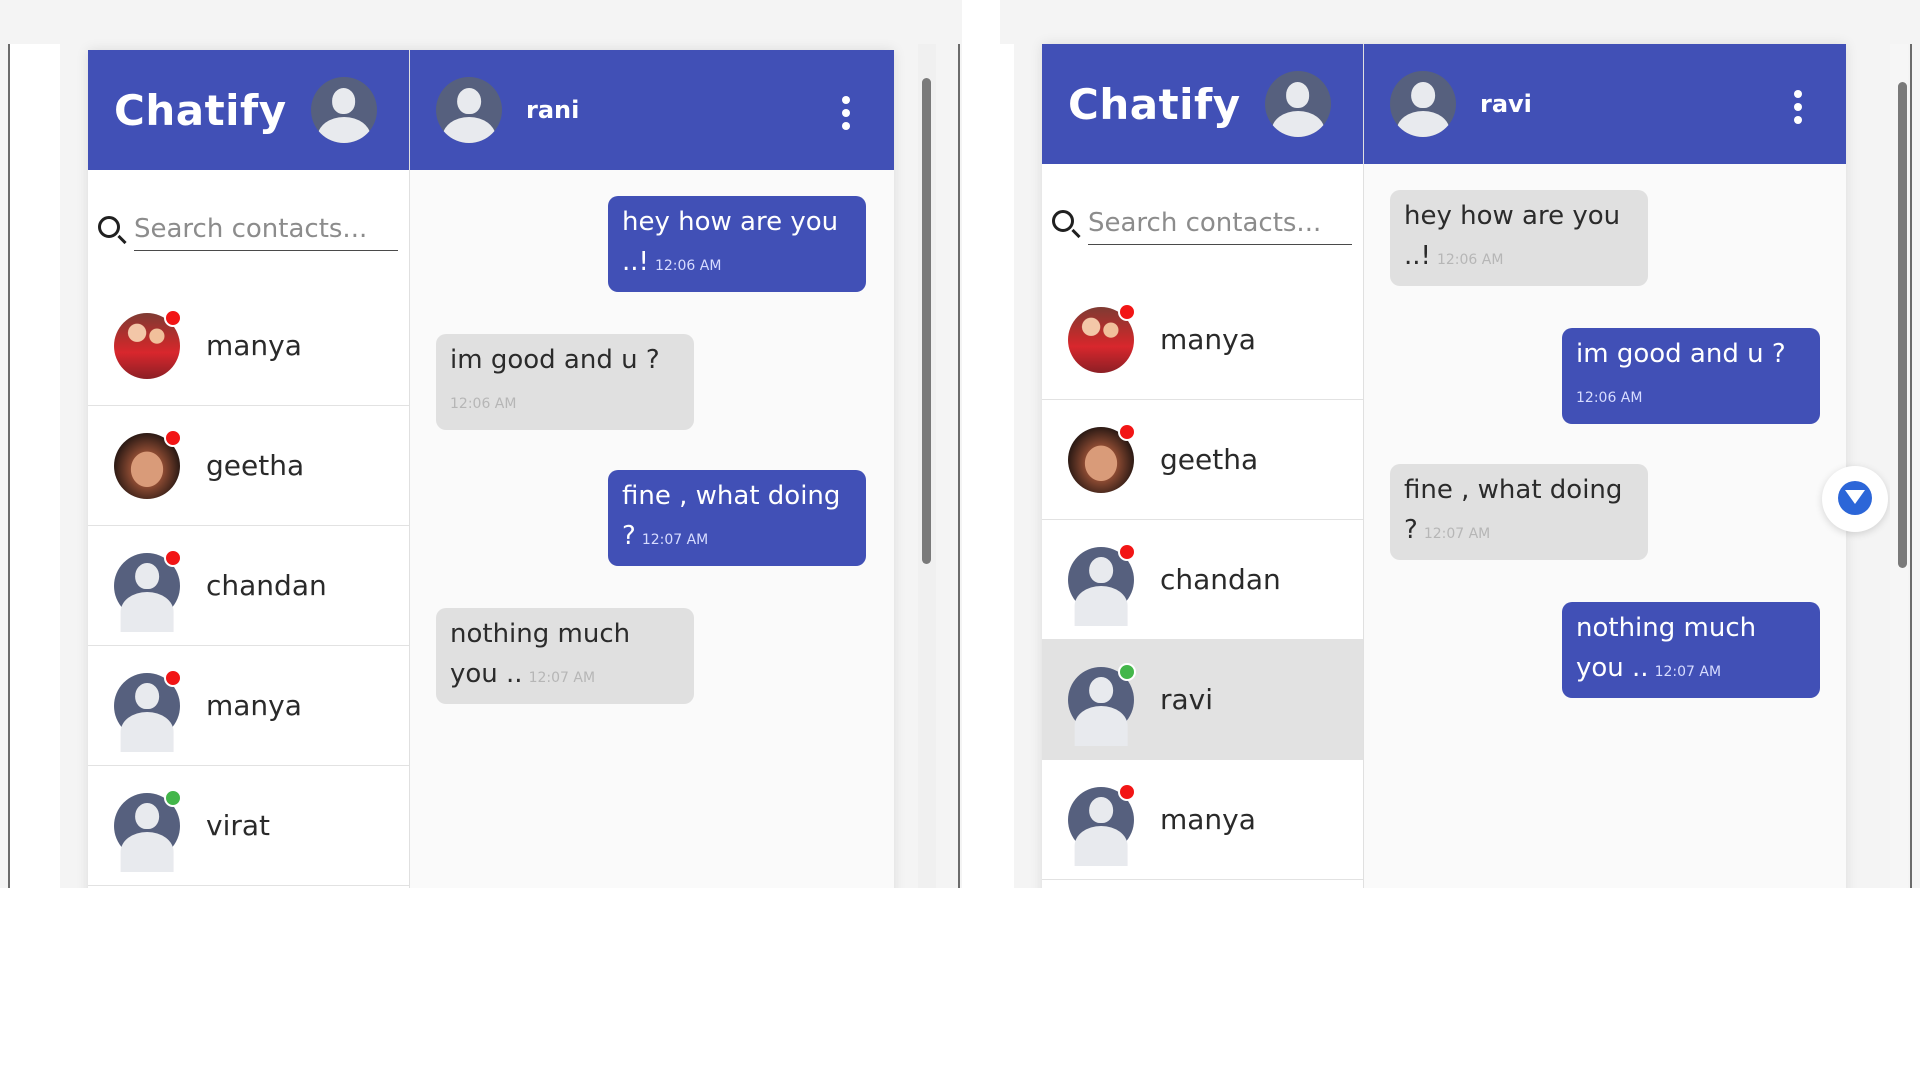  What do you see at coordinates (565, 656) in the screenshot?
I see `message-bubble-received: nothing much you .. 12:07 AM` at bounding box center [565, 656].